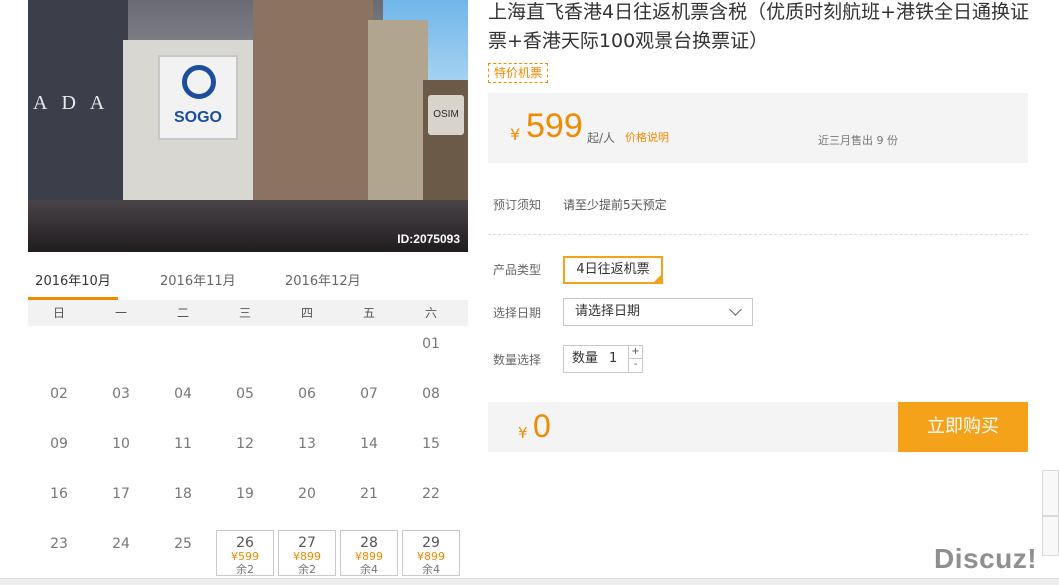 Image resolution: width=1059 pixels, height=585 pixels. I want to click on weekday-label: 三, so click(244, 313).